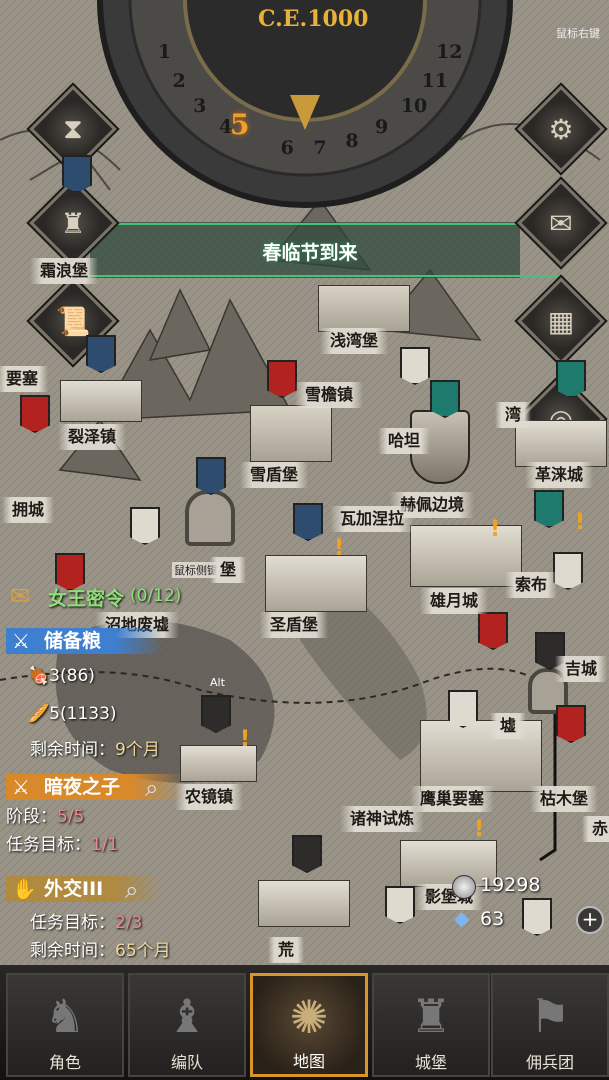 The image size is (609, 1080). Describe the element at coordinates (561, 223) in the screenshot. I see `envelope-icon: ✉` at that location.